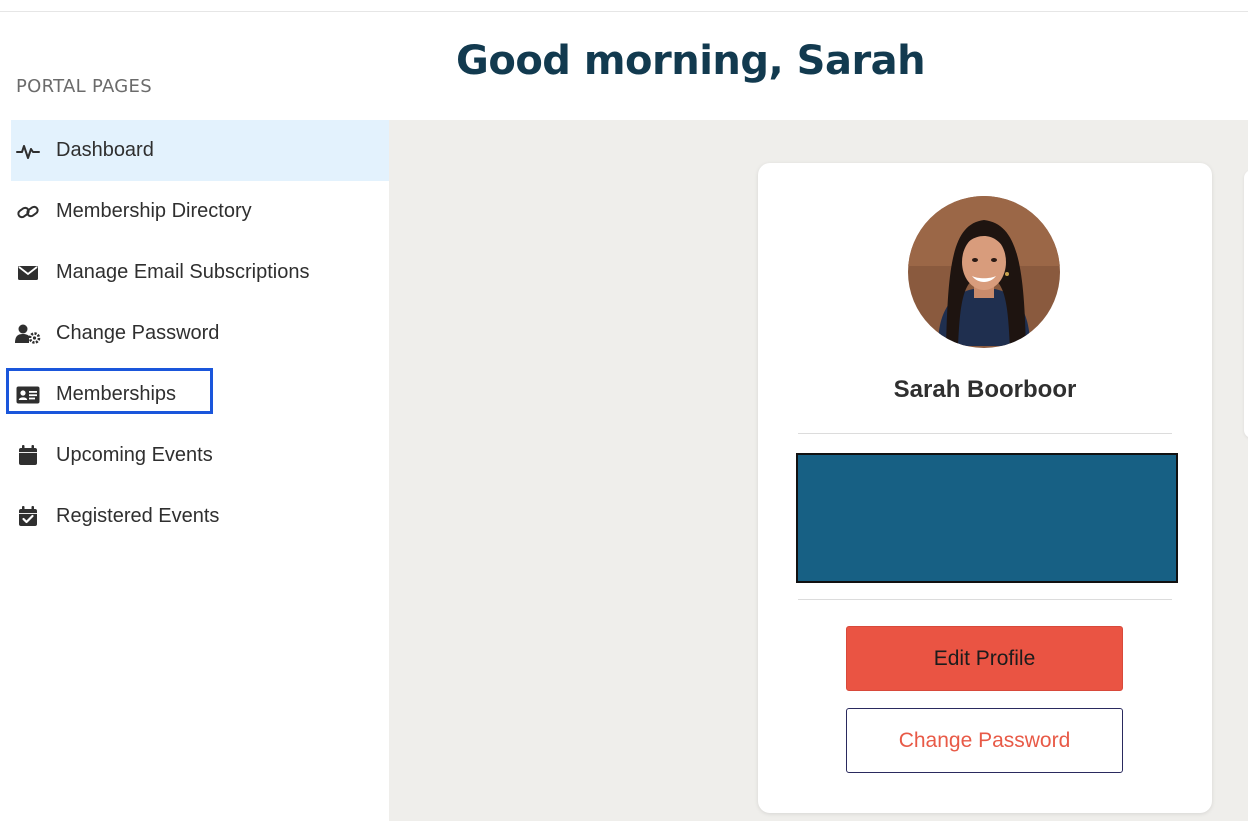 This screenshot has width=1248, height=821. I want to click on change-password-button: Change Password, so click(984, 740).